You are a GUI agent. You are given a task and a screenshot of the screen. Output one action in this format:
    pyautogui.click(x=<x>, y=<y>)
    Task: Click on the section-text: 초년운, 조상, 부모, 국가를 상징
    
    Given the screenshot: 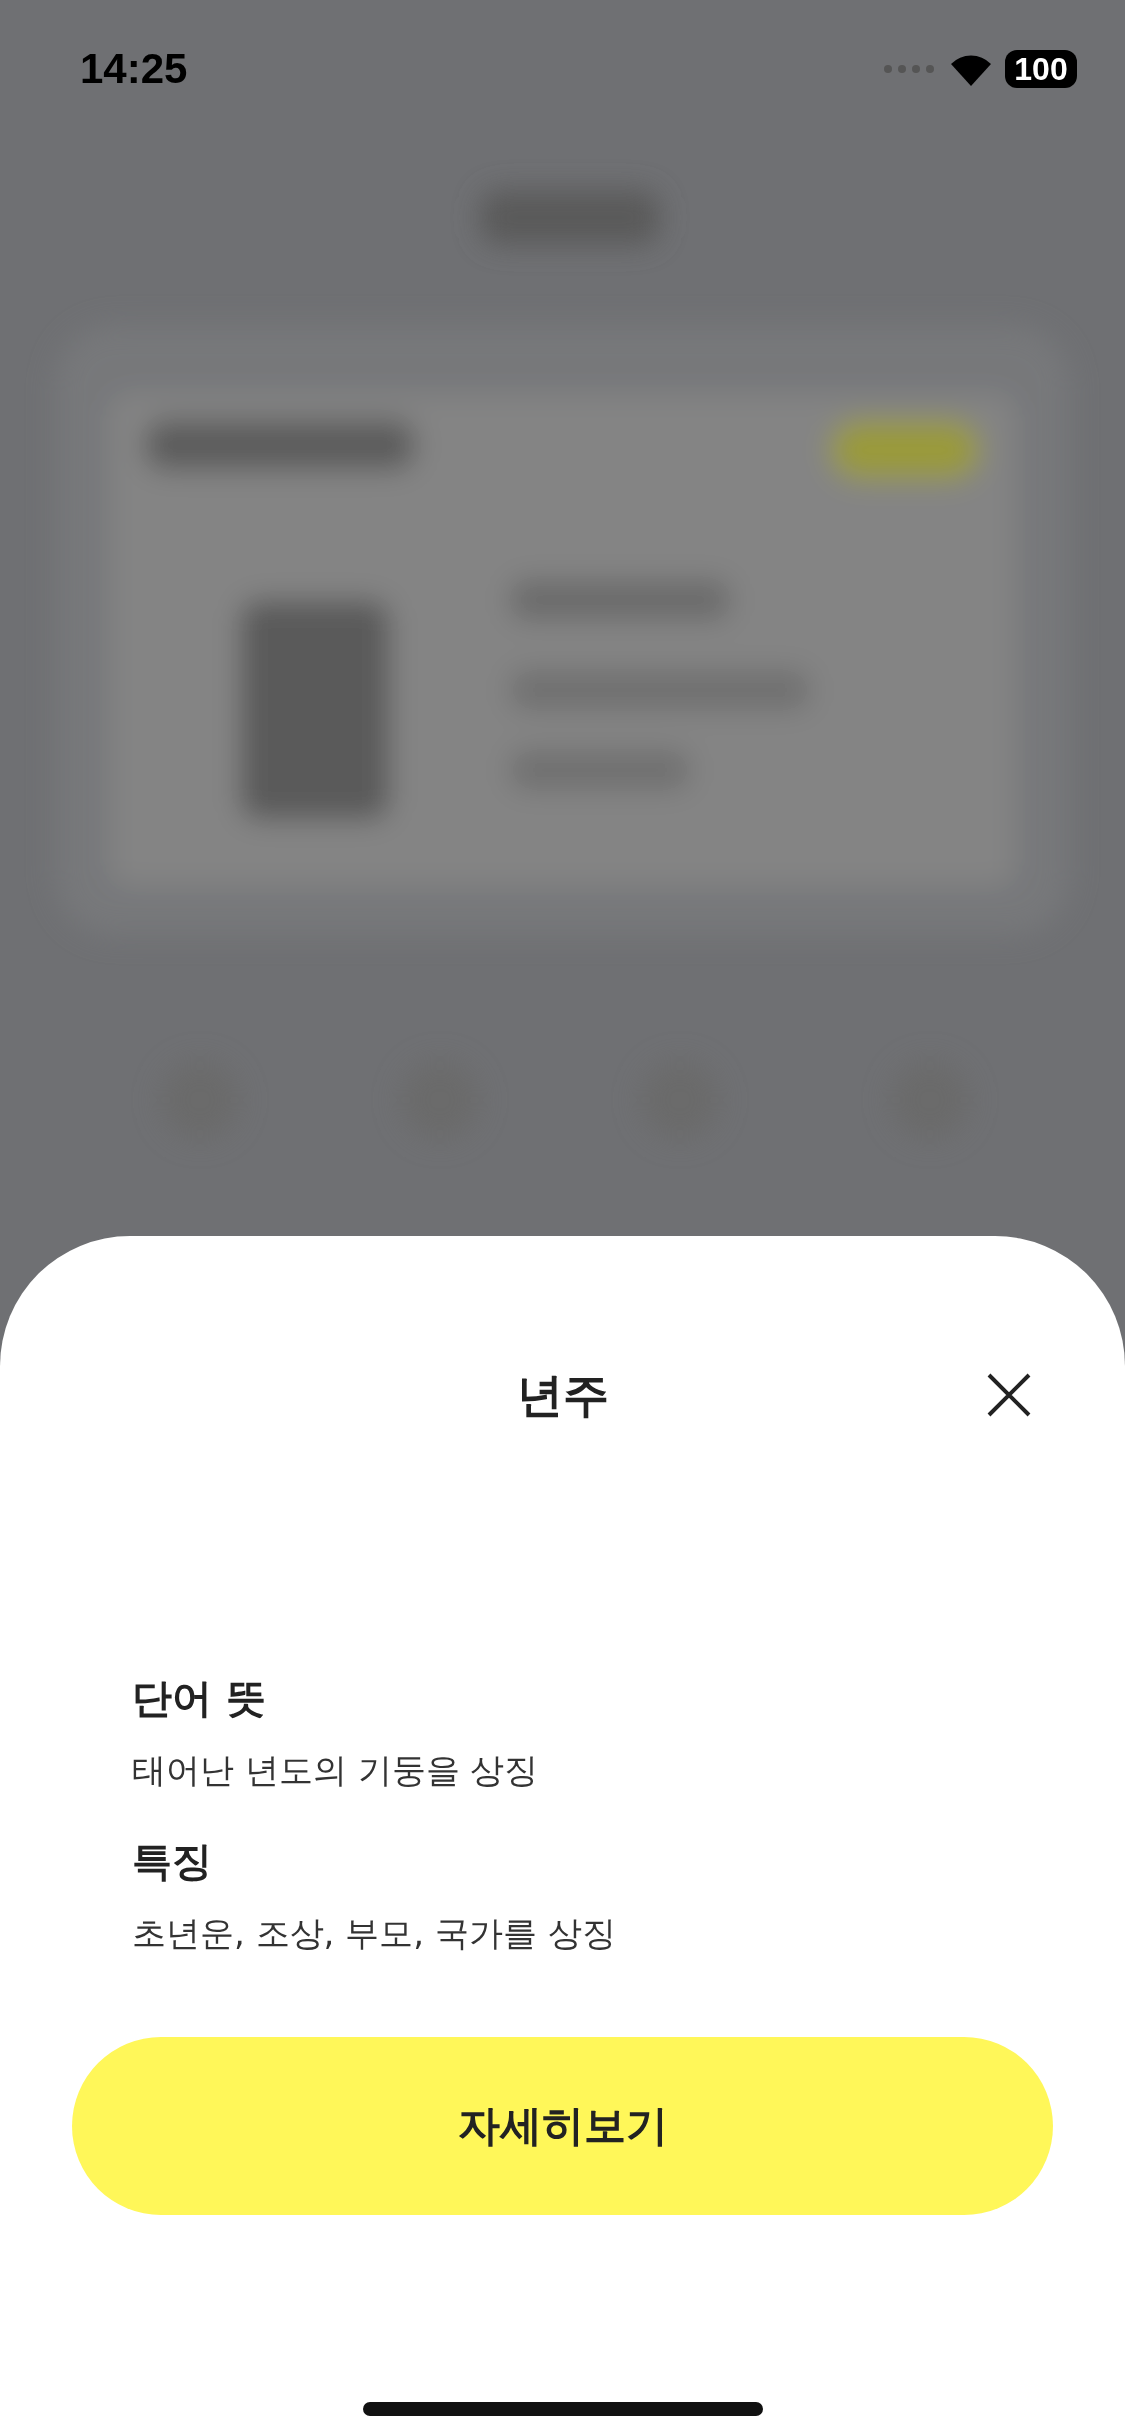 What is the action you would take?
    pyautogui.click(x=374, y=1933)
    